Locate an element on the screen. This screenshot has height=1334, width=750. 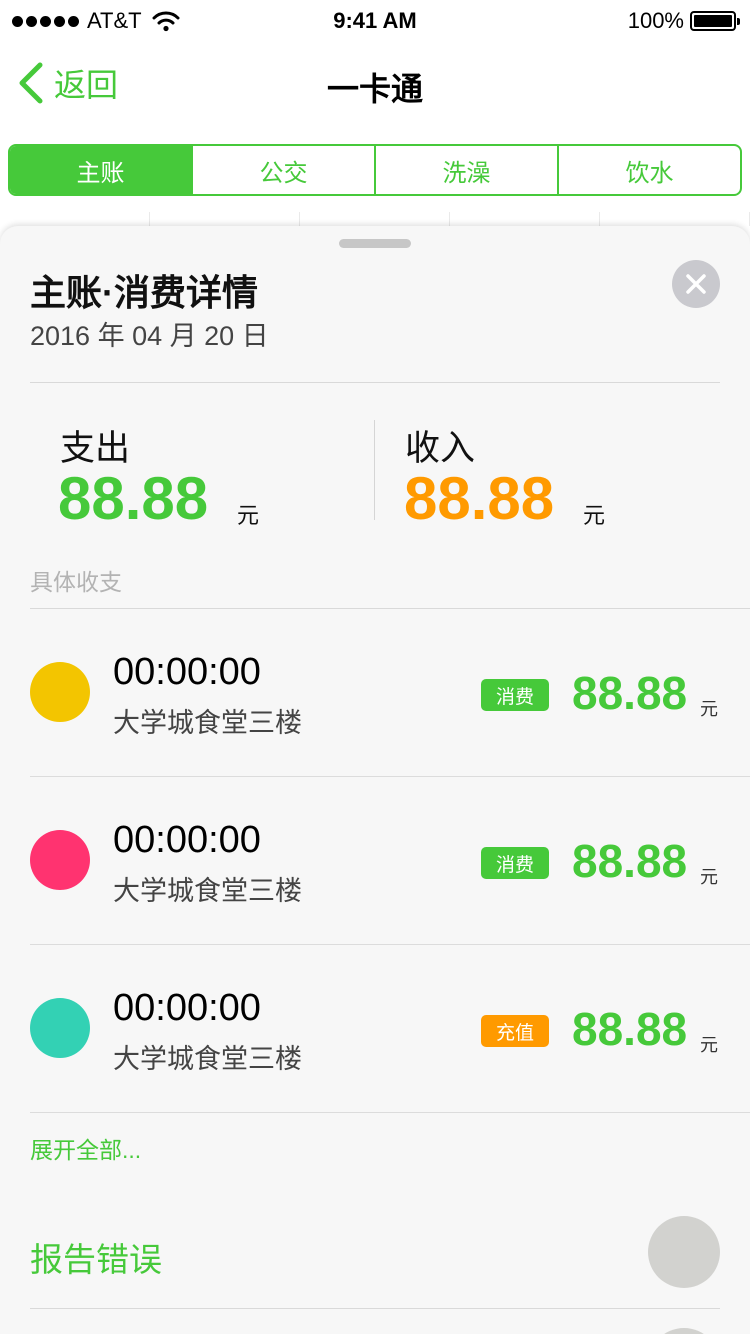
close-button is located at coordinates (696, 284).